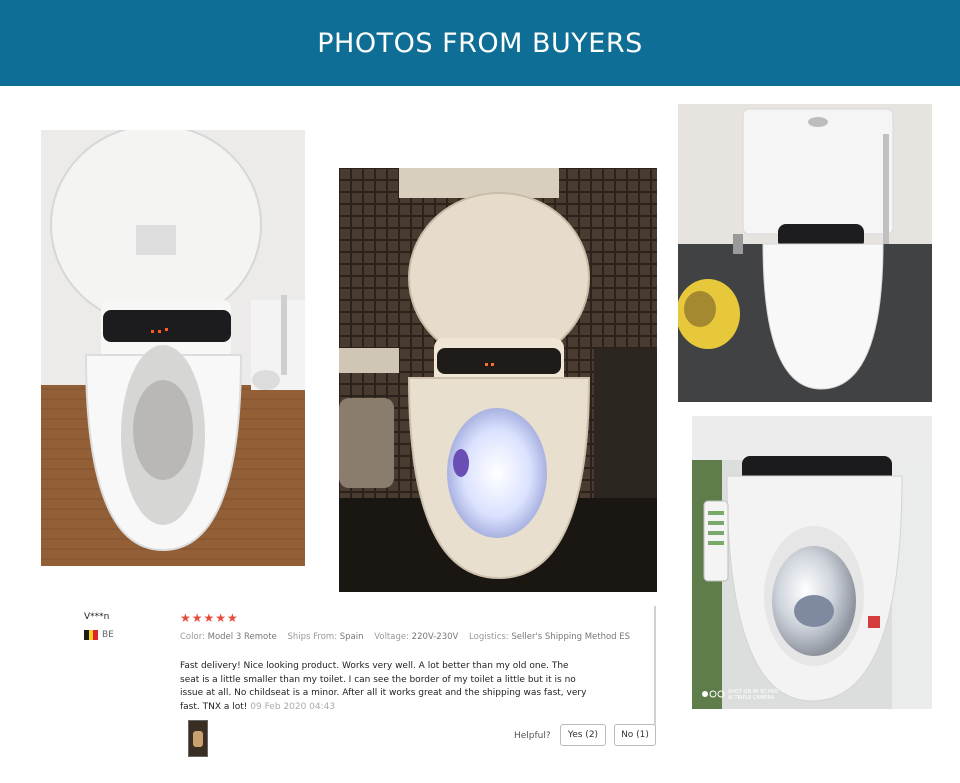  Describe the element at coordinates (583, 735) in the screenshot. I see `helpful-yes-button: Yes (2)` at that location.